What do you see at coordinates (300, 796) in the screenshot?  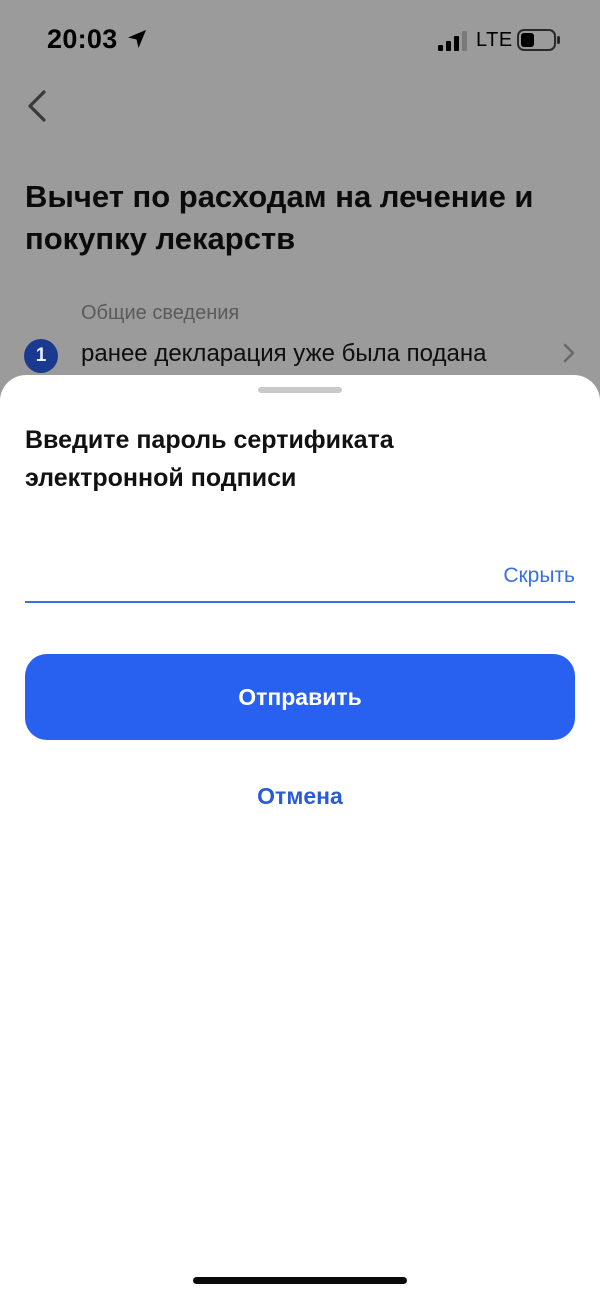 I see `cancel-button: Отмена` at bounding box center [300, 796].